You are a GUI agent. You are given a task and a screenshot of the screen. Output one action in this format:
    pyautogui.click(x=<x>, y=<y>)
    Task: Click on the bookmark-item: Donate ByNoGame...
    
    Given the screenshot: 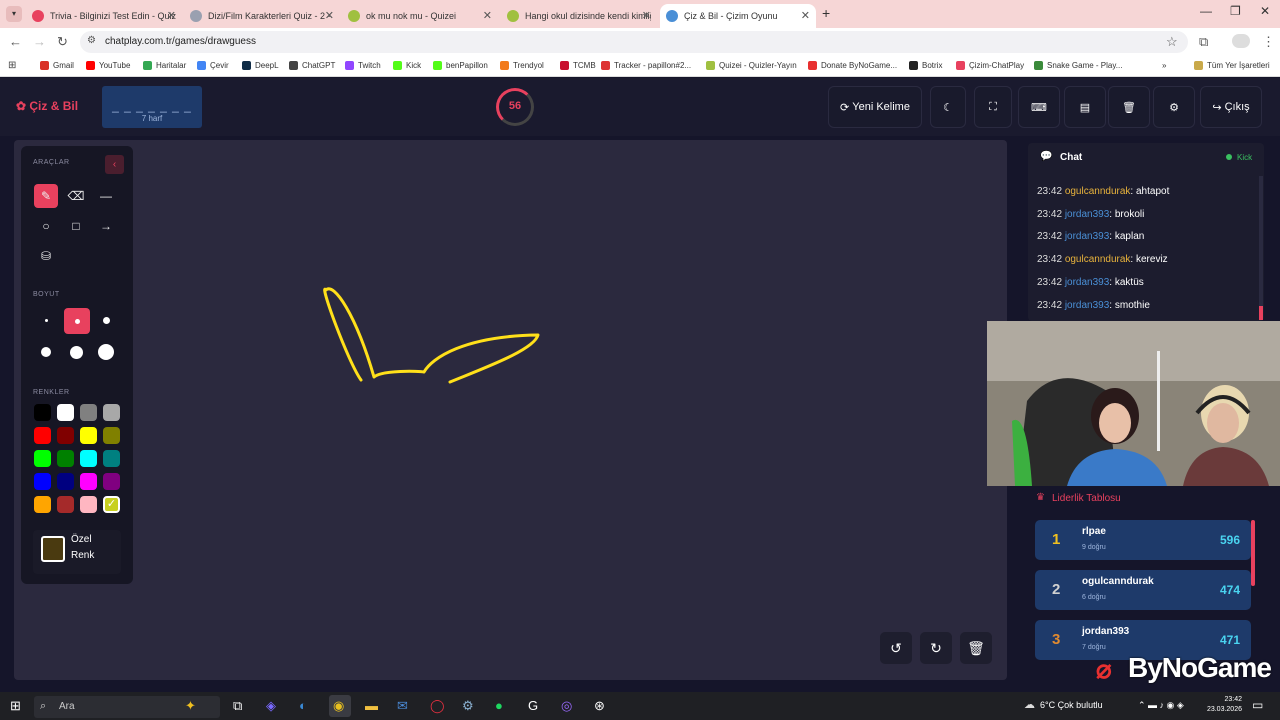 What is the action you would take?
    pyautogui.click(x=852, y=65)
    